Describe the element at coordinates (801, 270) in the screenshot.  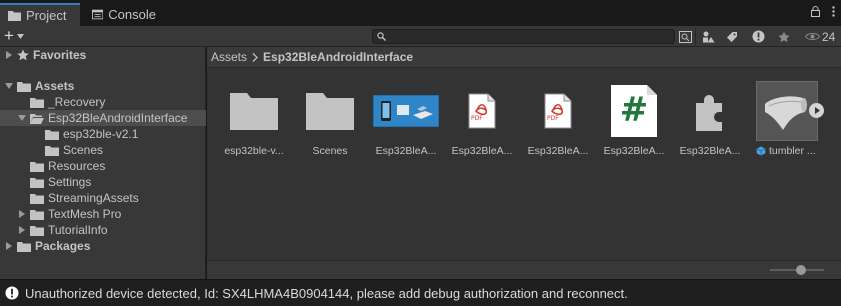
I see `icon-size-slider-thumb` at that location.